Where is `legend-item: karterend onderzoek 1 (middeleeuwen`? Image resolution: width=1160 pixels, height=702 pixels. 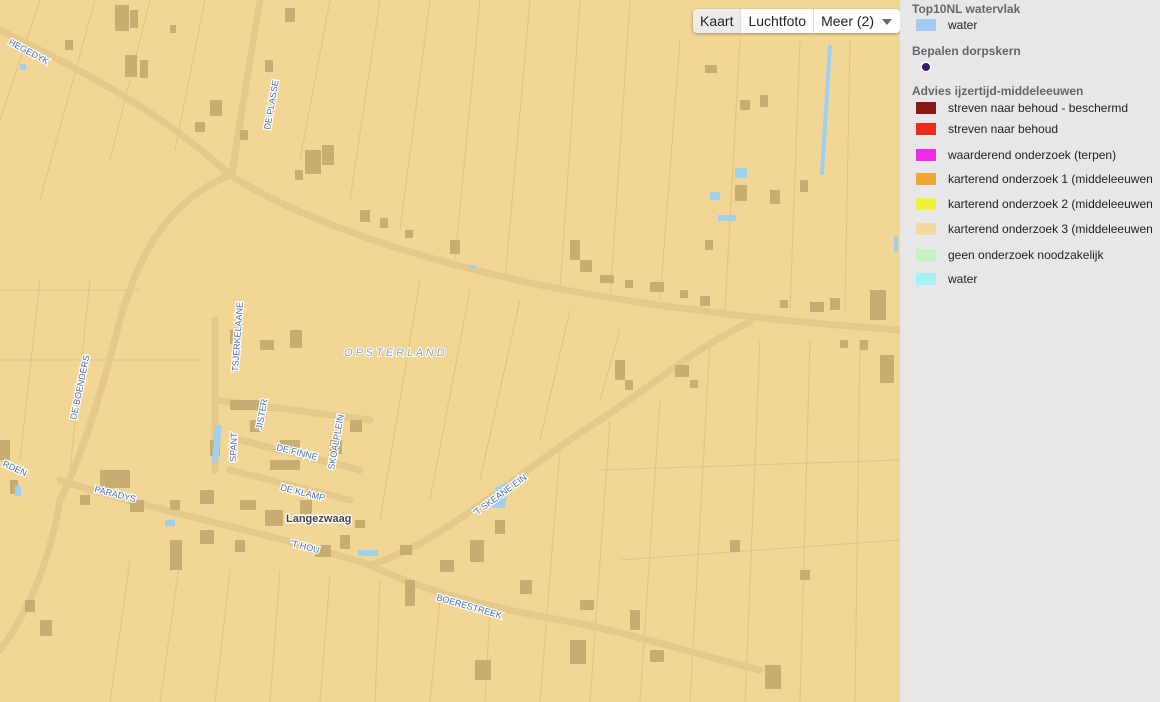
legend-item: karterend onderzoek 1 (middeleeuwen is located at coordinates (1034, 179).